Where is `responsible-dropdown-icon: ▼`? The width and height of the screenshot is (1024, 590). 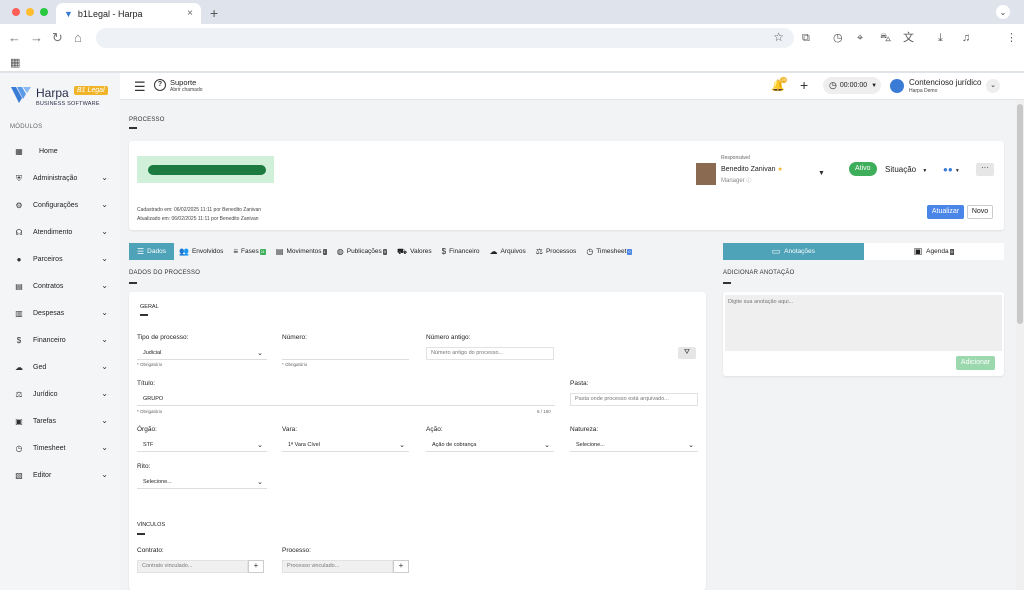 responsible-dropdown-icon: ▼ is located at coordinates (821, 173).